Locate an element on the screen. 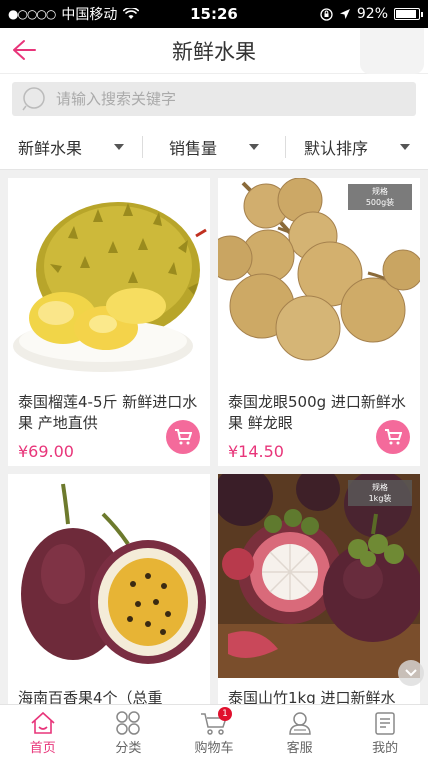 The image size is (428, 762). category-icon is located at coordinates (128, 723).